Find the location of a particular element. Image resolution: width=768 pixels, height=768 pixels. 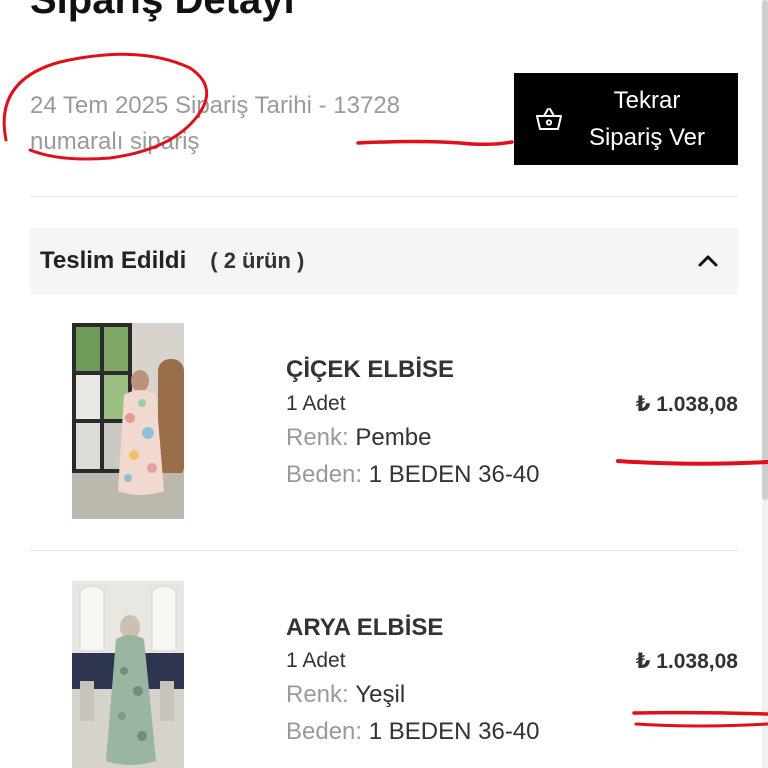

order-number-suffix: numaralı sipariş is located at coordinates (115, 141).